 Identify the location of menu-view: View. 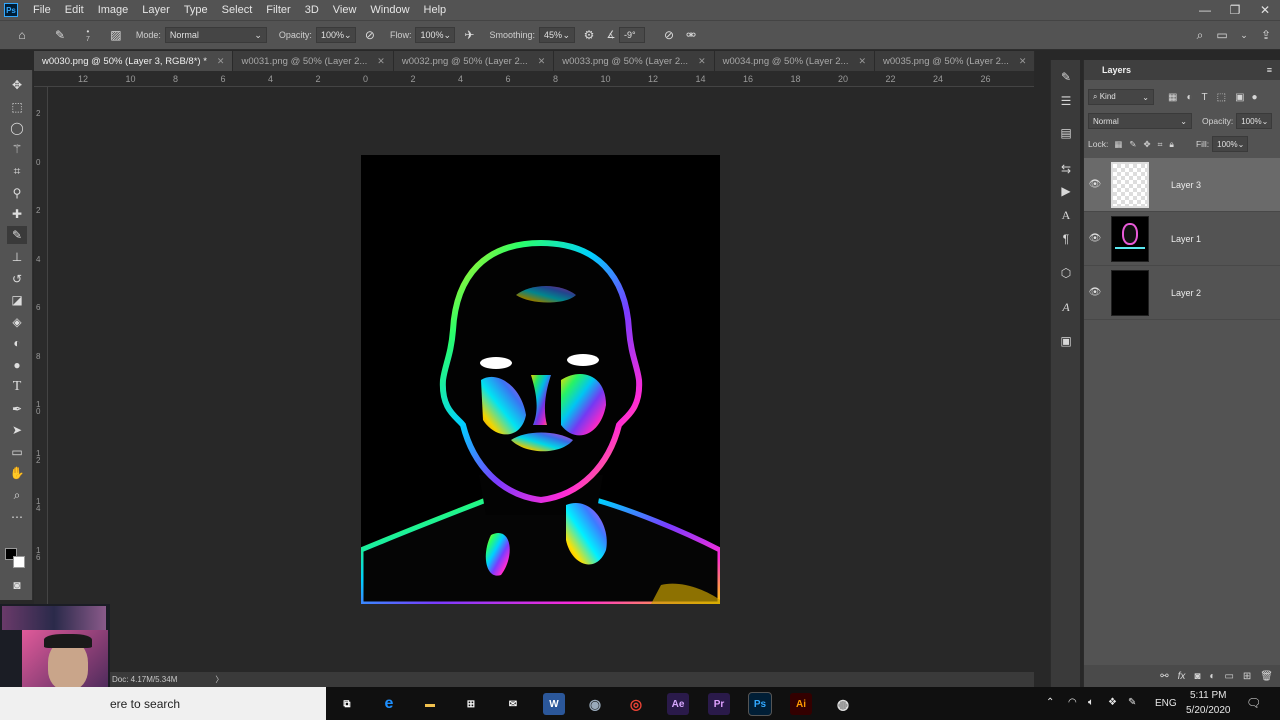
(345, 10).